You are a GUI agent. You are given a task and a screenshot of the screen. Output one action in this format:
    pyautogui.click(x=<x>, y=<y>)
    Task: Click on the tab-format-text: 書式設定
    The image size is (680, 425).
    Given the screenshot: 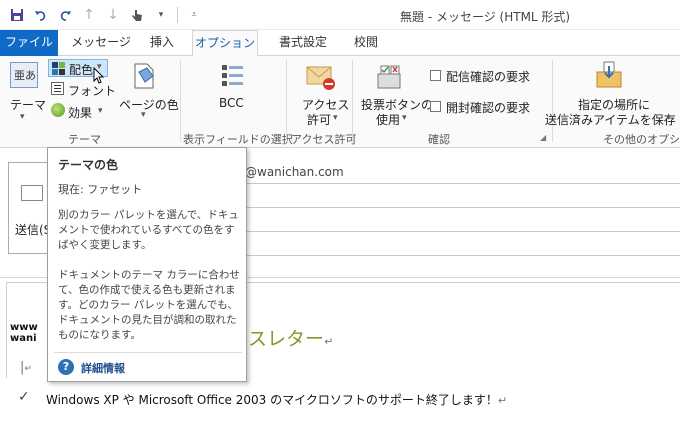 What is the action you would take?
    pyautogui.click(x=303, y=43)
    